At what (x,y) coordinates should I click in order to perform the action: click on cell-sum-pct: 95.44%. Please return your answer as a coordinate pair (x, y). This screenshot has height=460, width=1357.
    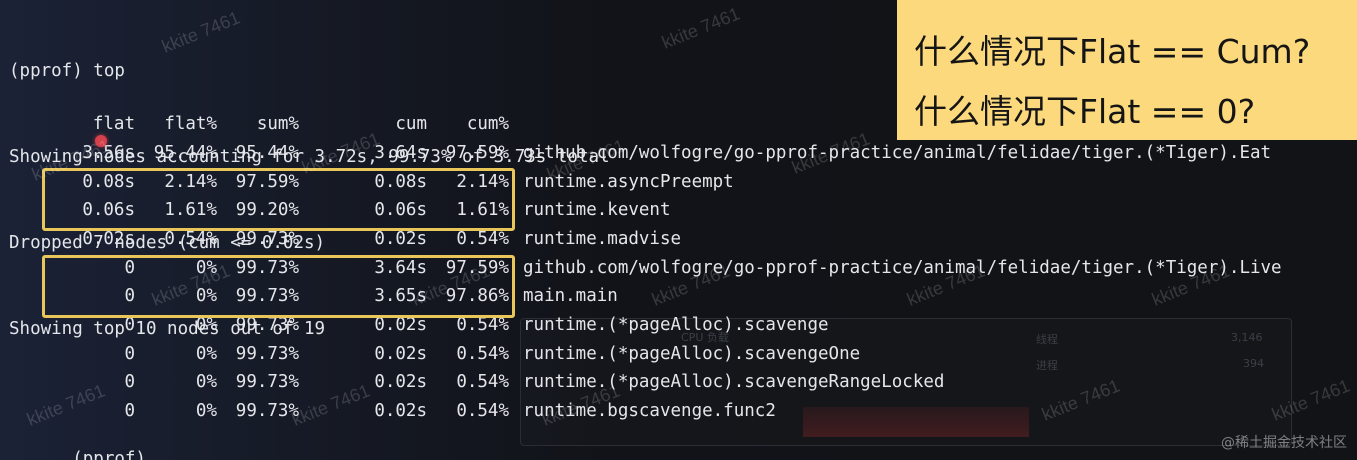
    Looking at the image, I should click on (267, 153).